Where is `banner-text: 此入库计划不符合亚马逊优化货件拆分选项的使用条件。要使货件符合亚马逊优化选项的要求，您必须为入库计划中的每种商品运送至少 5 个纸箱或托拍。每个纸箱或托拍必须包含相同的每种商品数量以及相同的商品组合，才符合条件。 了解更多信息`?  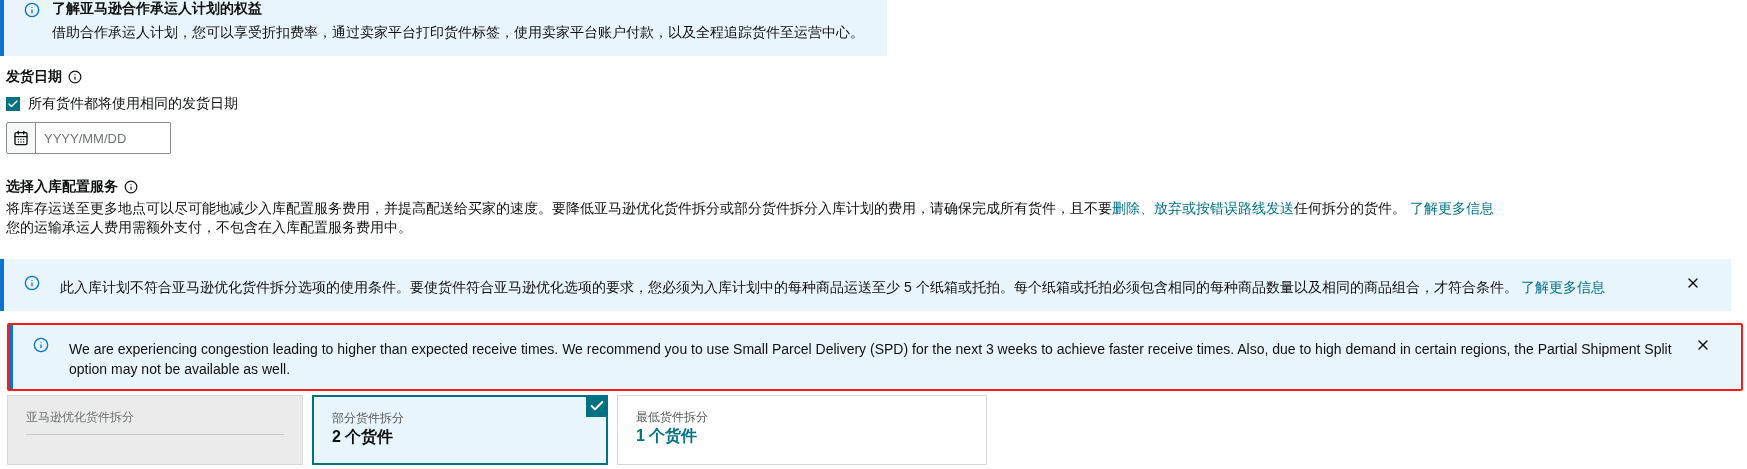 banner-text: 此入库计划不符合亚马逊优化货件拆分选项的使用条件。要使货件符合亚马逊优化选项的要求，您必须为入库计划中的每种商品运送至少 5 个纸箱或托拍。每个纸箱或托拍必须包含相同的每种商品数量以及相同的商品组合，才符合条件。 了解更多信息 is located at coordinates (833, 287).